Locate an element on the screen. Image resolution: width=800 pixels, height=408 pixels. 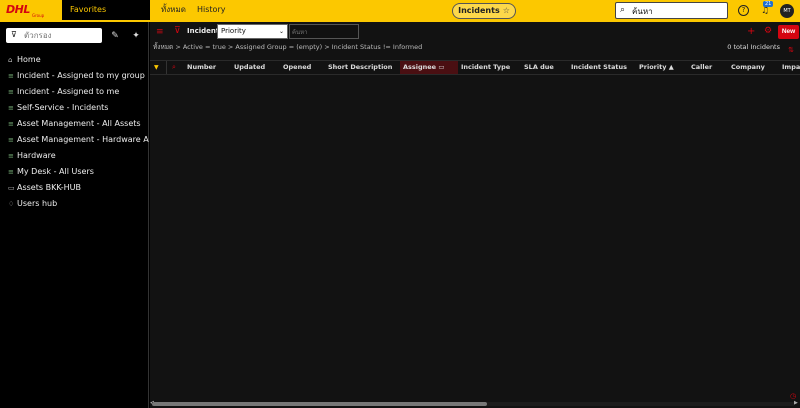
col-incident-status: Incident Status is located at coordinates (599, 67).